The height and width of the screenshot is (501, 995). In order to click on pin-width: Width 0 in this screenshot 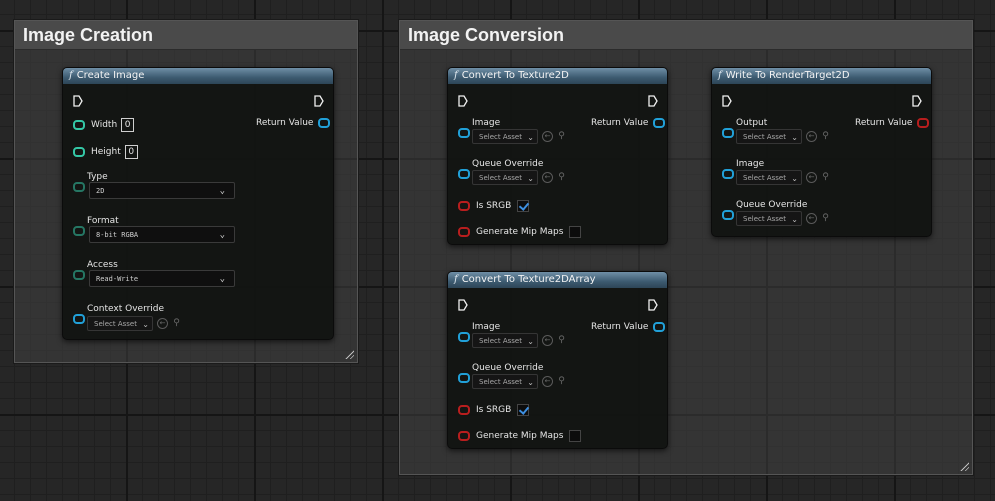, I will do `click(104, 125)`.